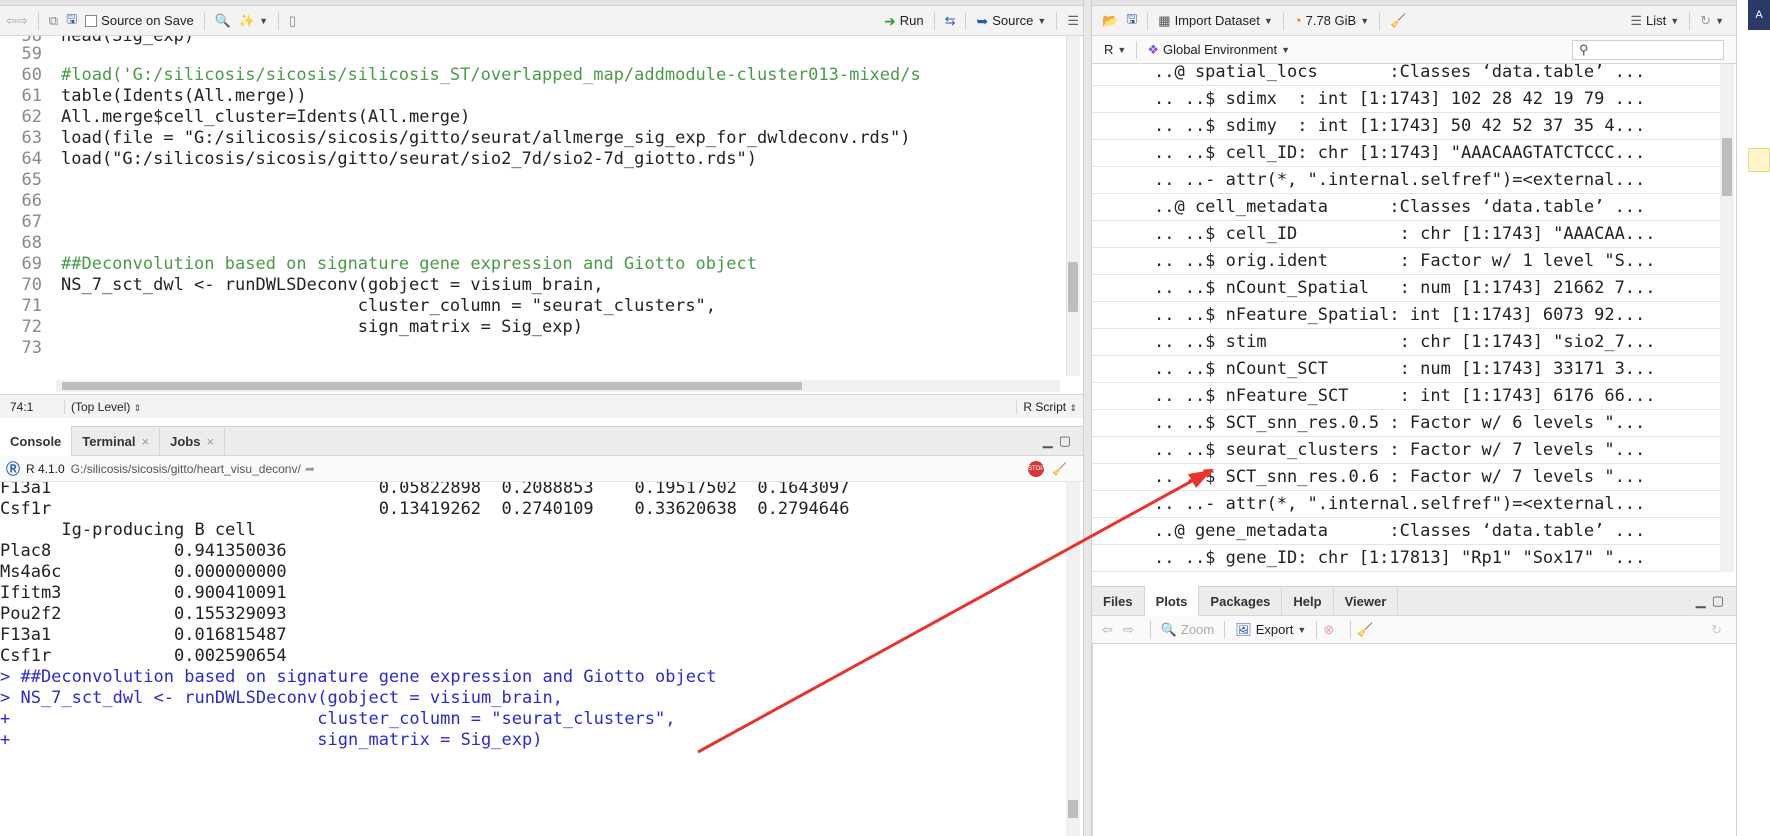 The height and width of the screenshot is (836, 1770). I want to click on import-dataset-button: ▦ Import Dataset ▼, so click(1215, 21).